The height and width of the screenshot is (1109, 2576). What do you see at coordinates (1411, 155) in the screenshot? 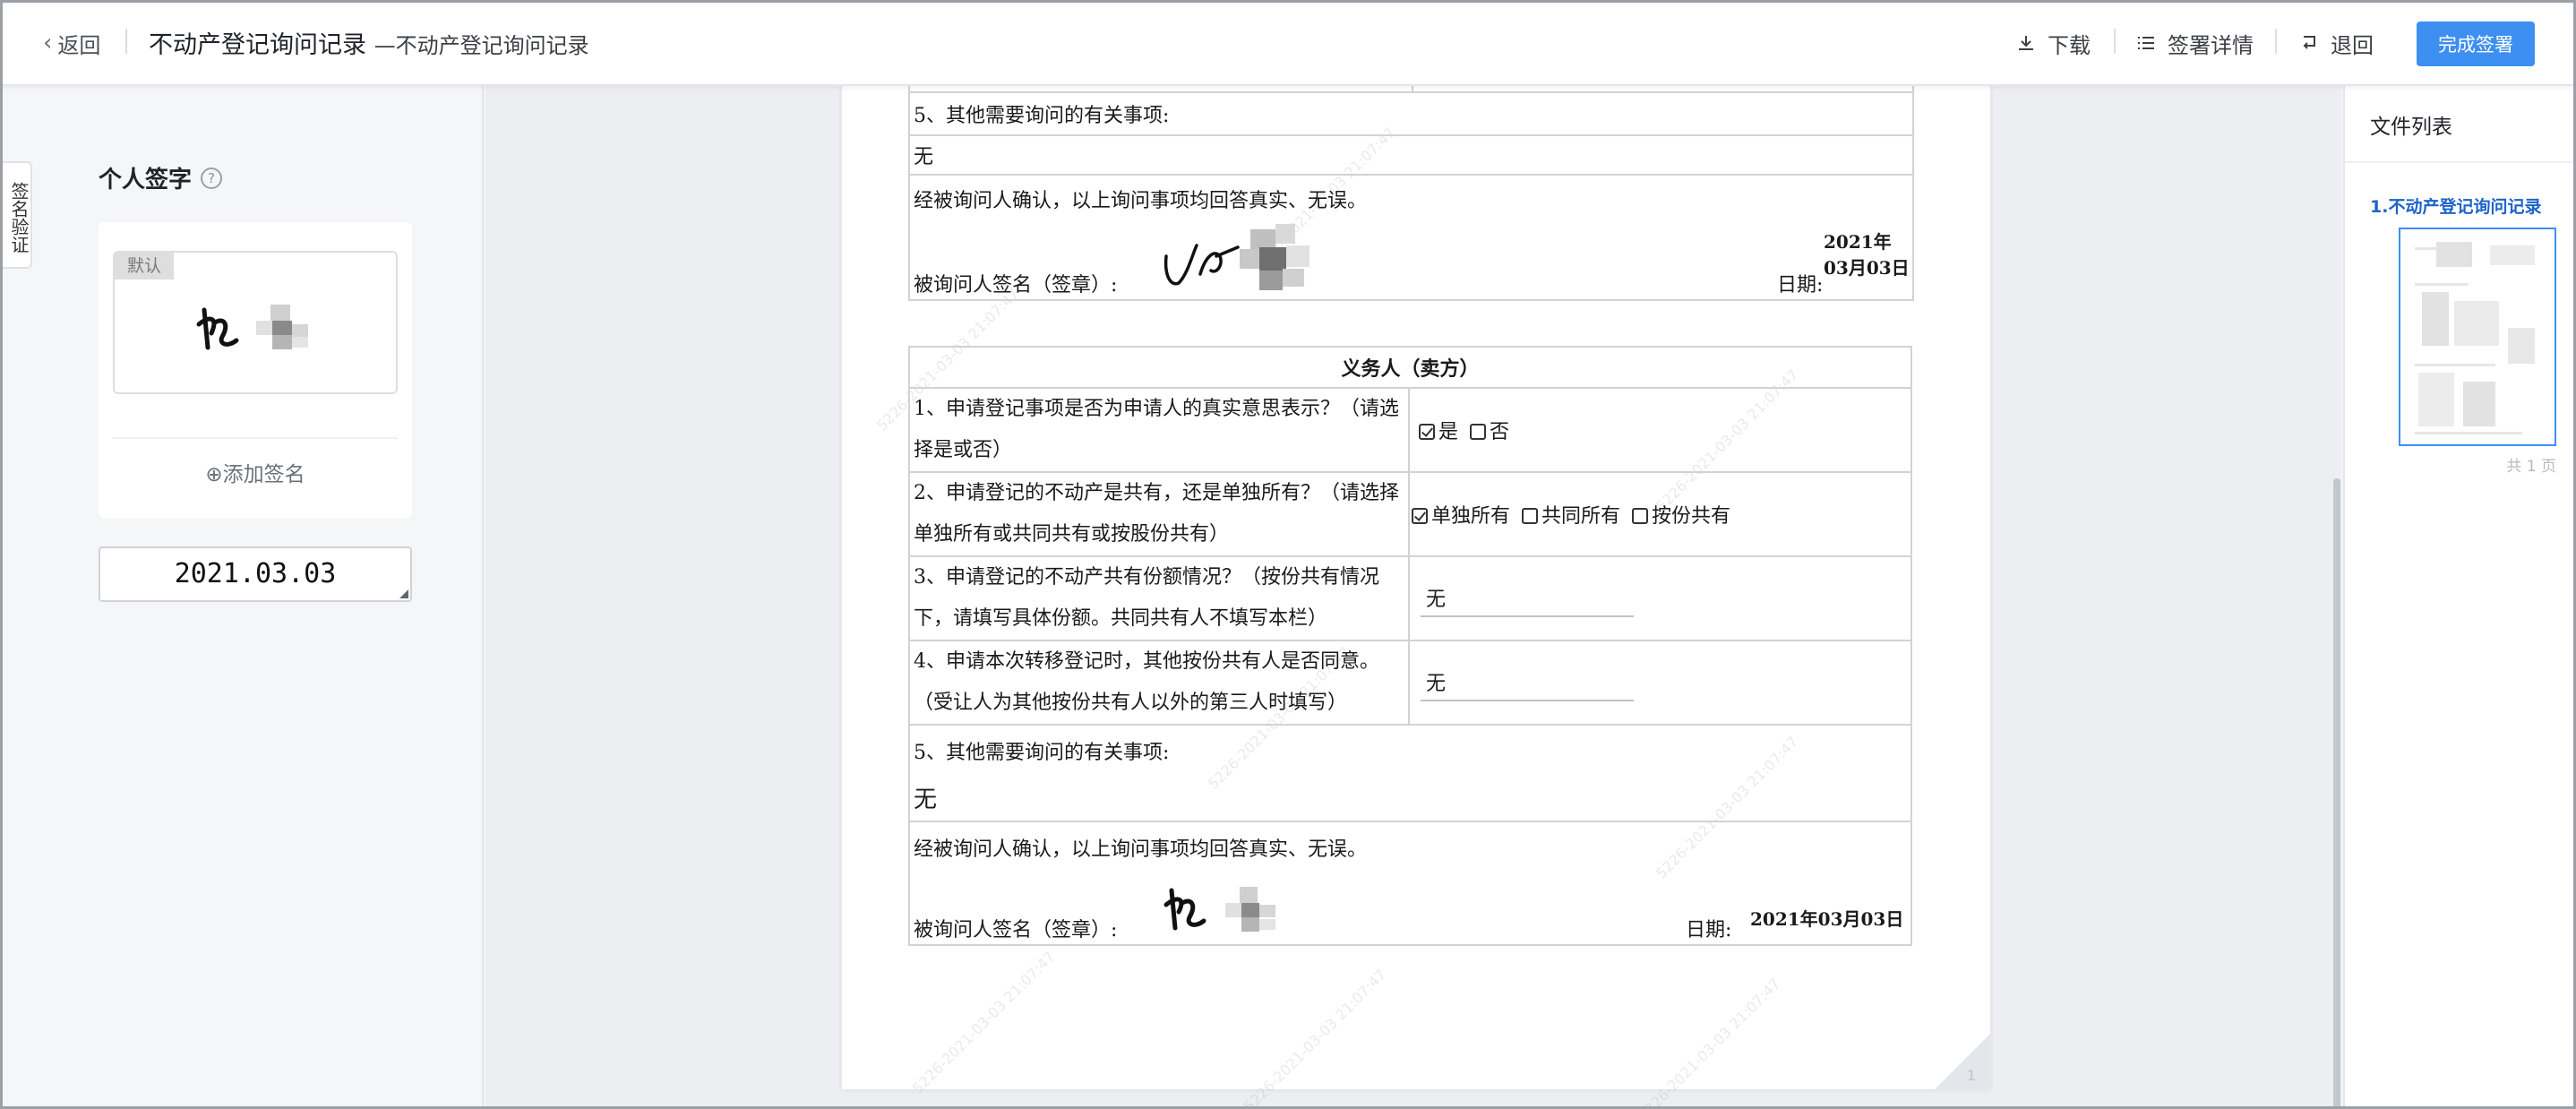
I see `q5-answer: 无` at bounding box center [1411, 155].